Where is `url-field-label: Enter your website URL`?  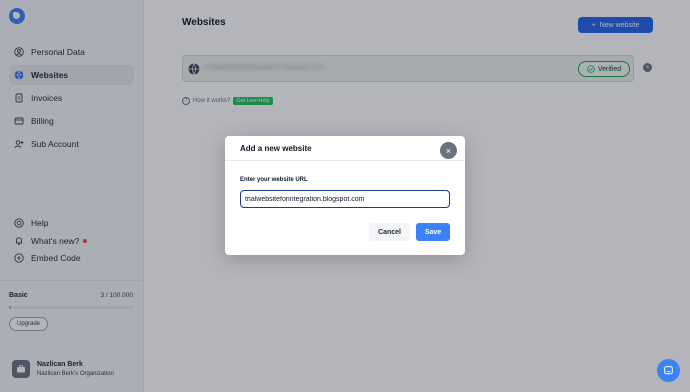 url-field-label: Enter your website URL is located at coordinates (274, 180).